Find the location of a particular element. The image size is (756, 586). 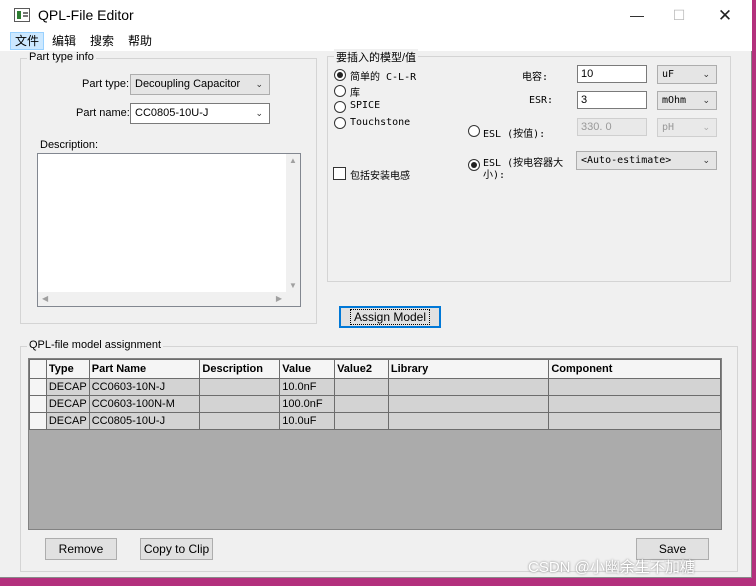

include-mount-label: 包括安装电感 is located at coordinates (380, 176).